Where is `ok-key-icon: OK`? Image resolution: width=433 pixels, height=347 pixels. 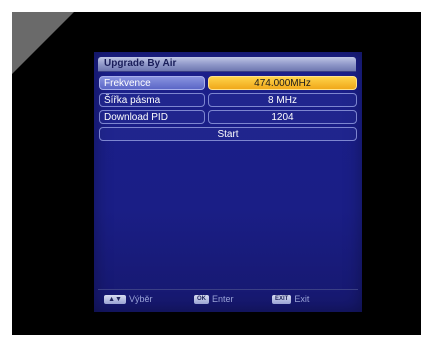 ok-key-icon: OK is located at coordinates (201, 299).